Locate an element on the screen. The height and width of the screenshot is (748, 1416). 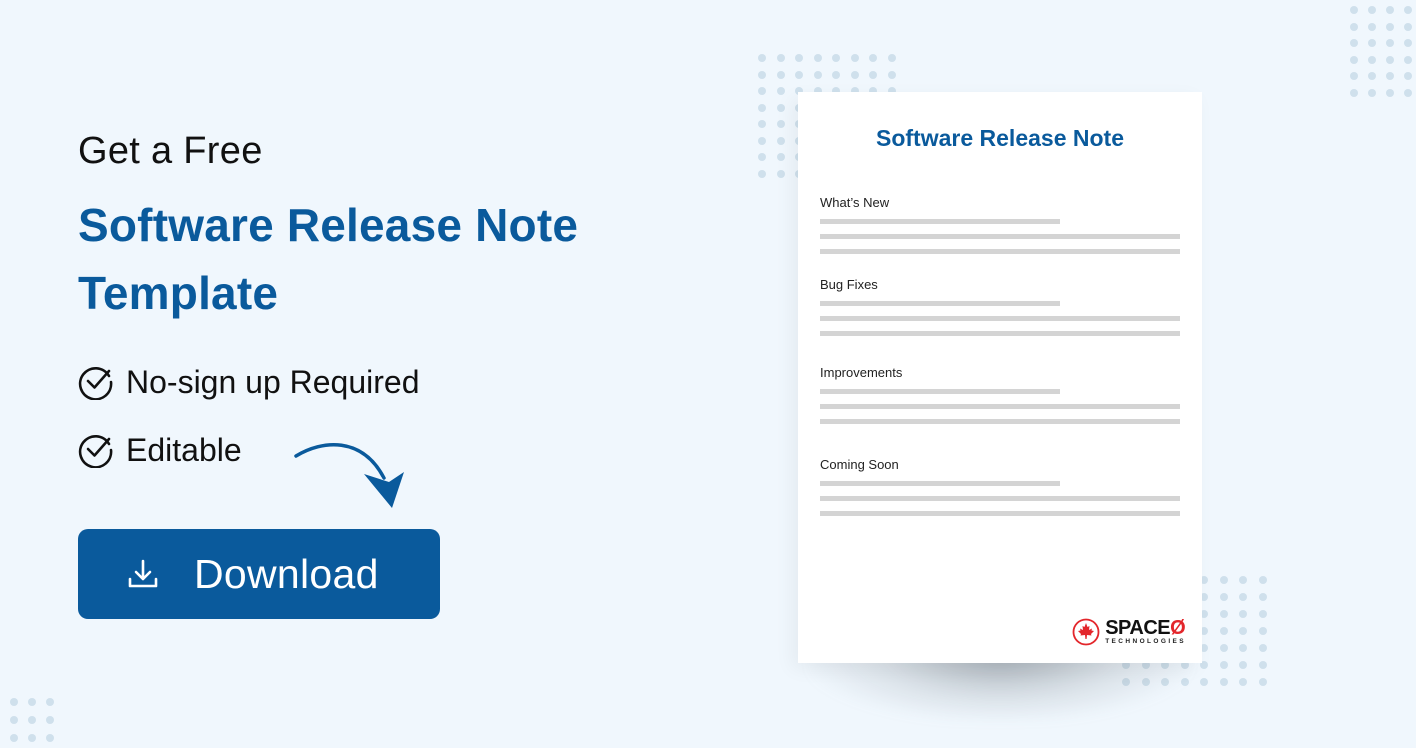
document-title: Software Release Note is located at coordinates (1000, 138).